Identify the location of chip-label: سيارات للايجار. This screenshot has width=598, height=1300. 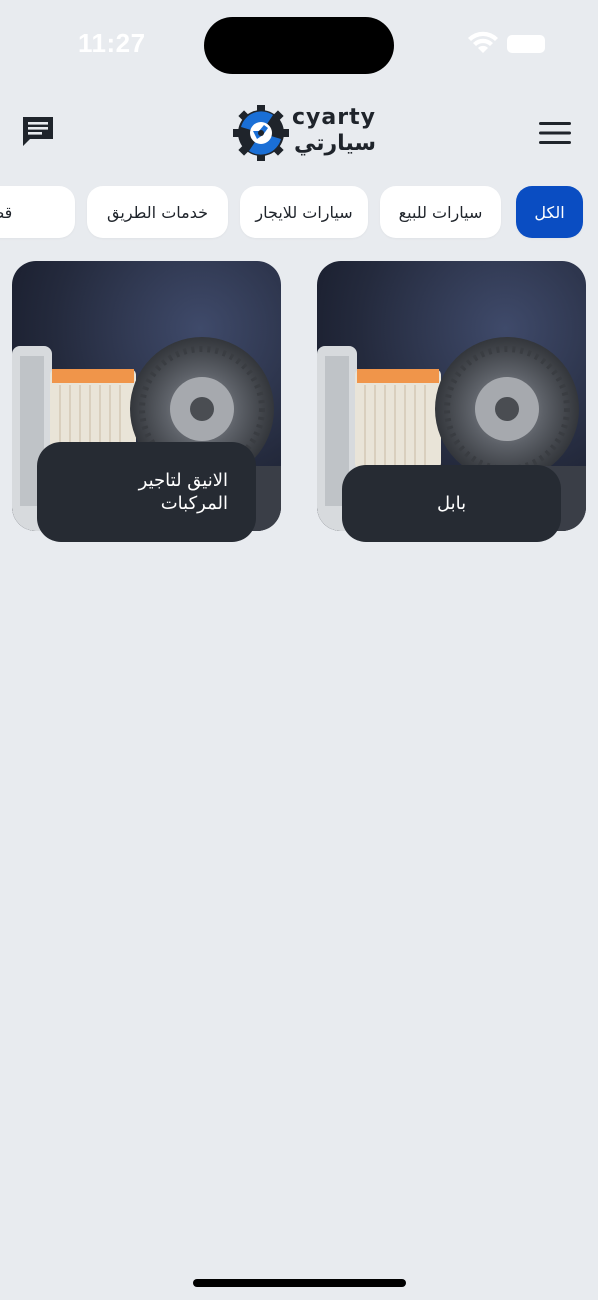
(304, 212).